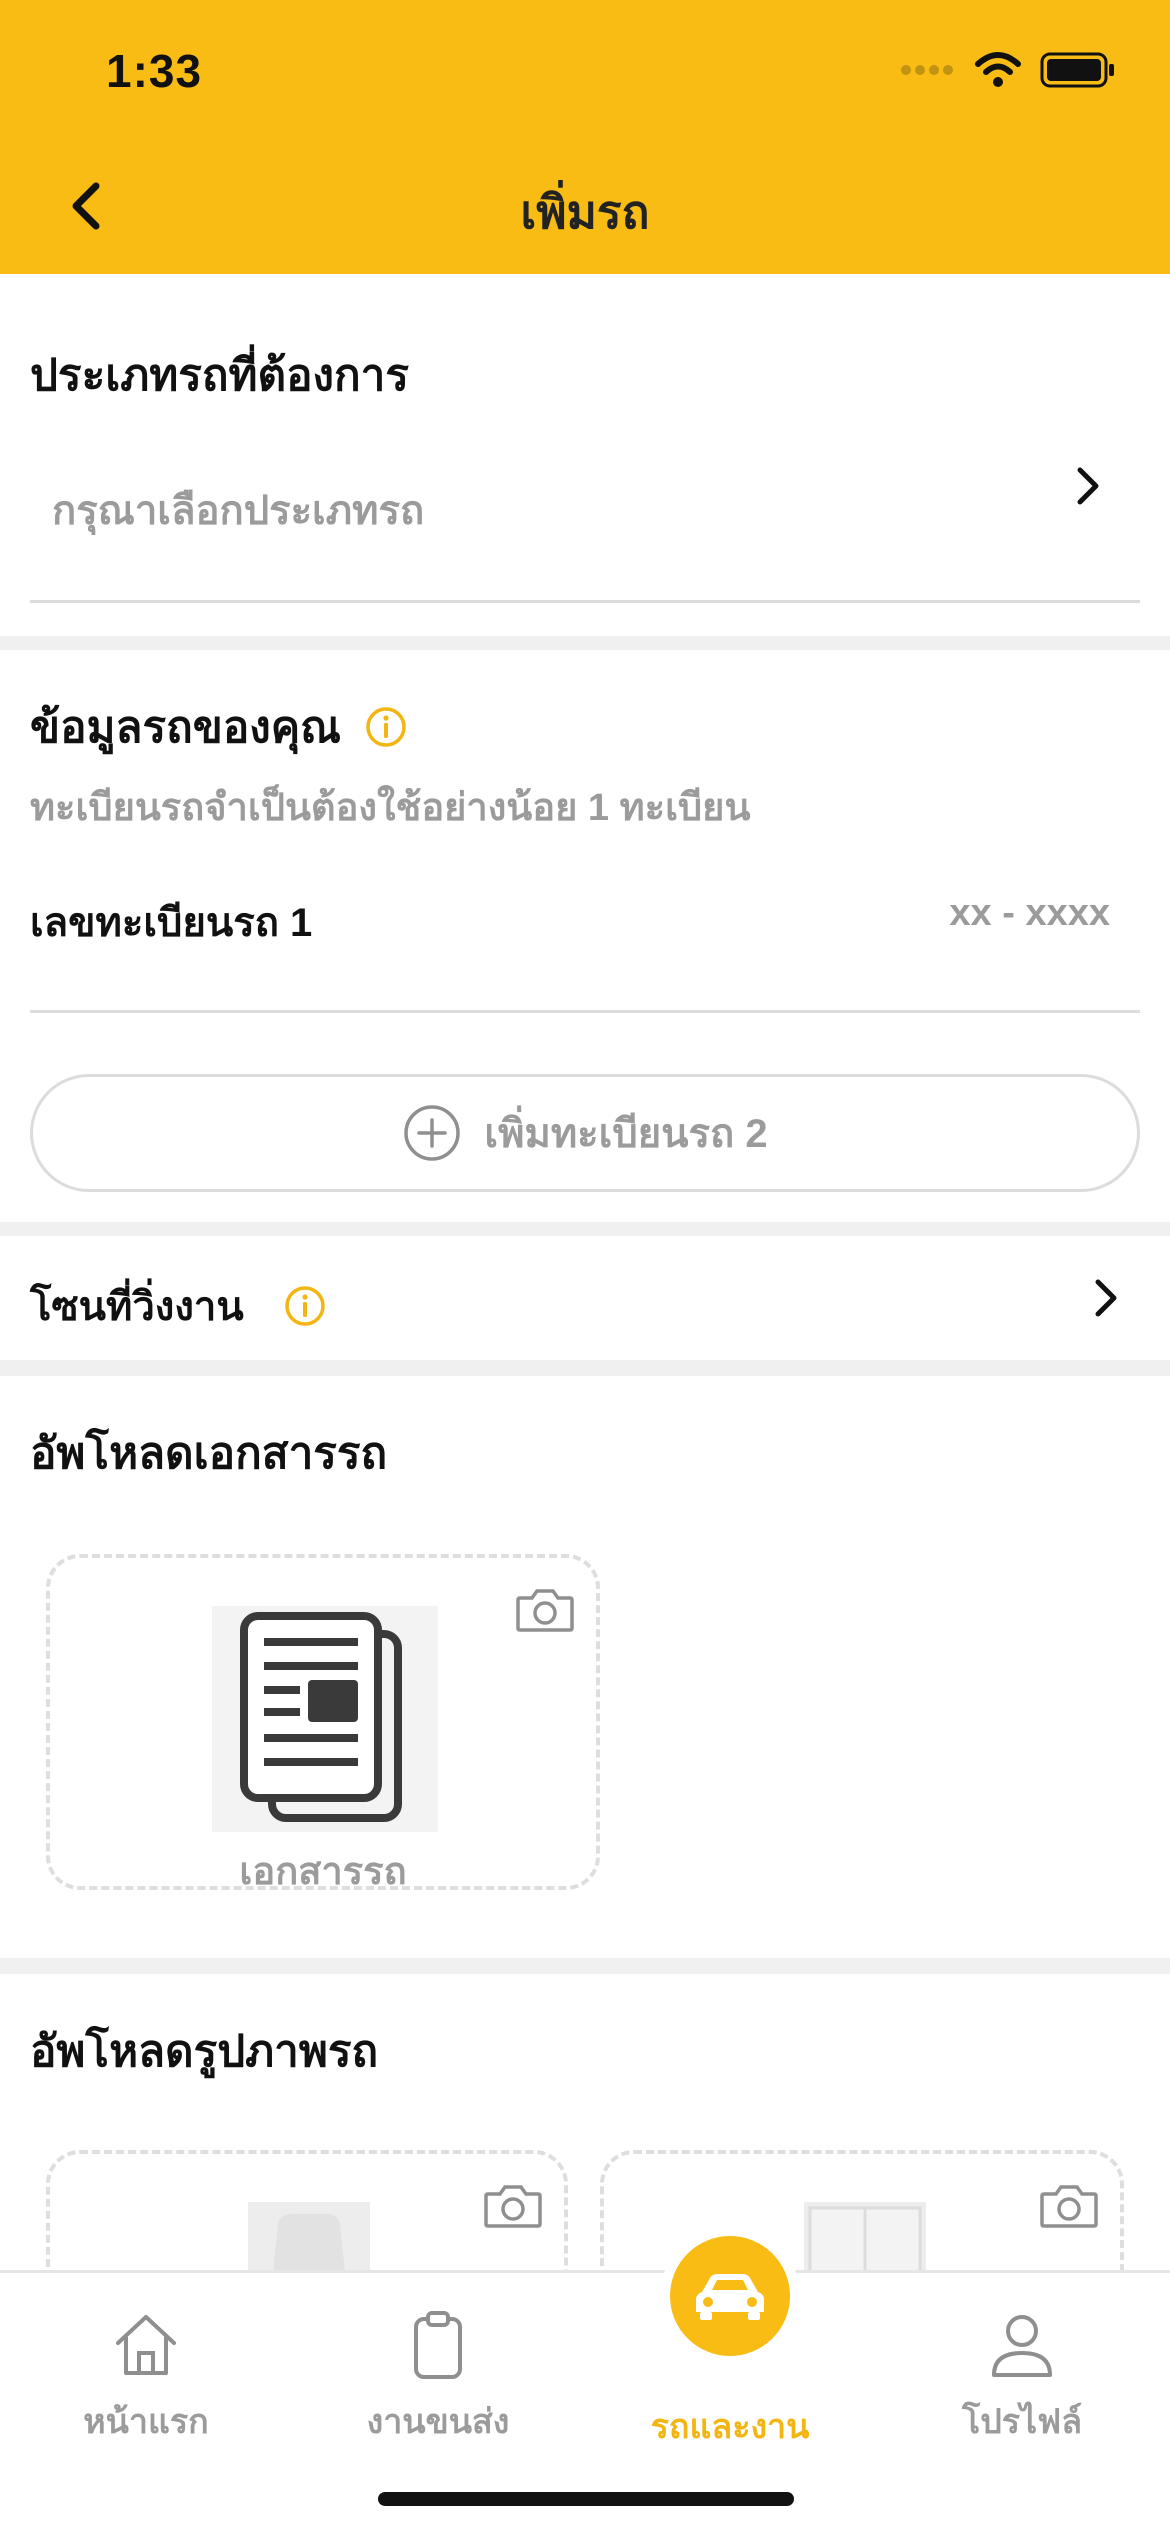 This screenshot has width=1170, height=2532. What do you see at coordinates (730, 2427) in the screenshot?
I see `nav-vehicles-label: รถและงาน` at bounding box center [730, 2427].